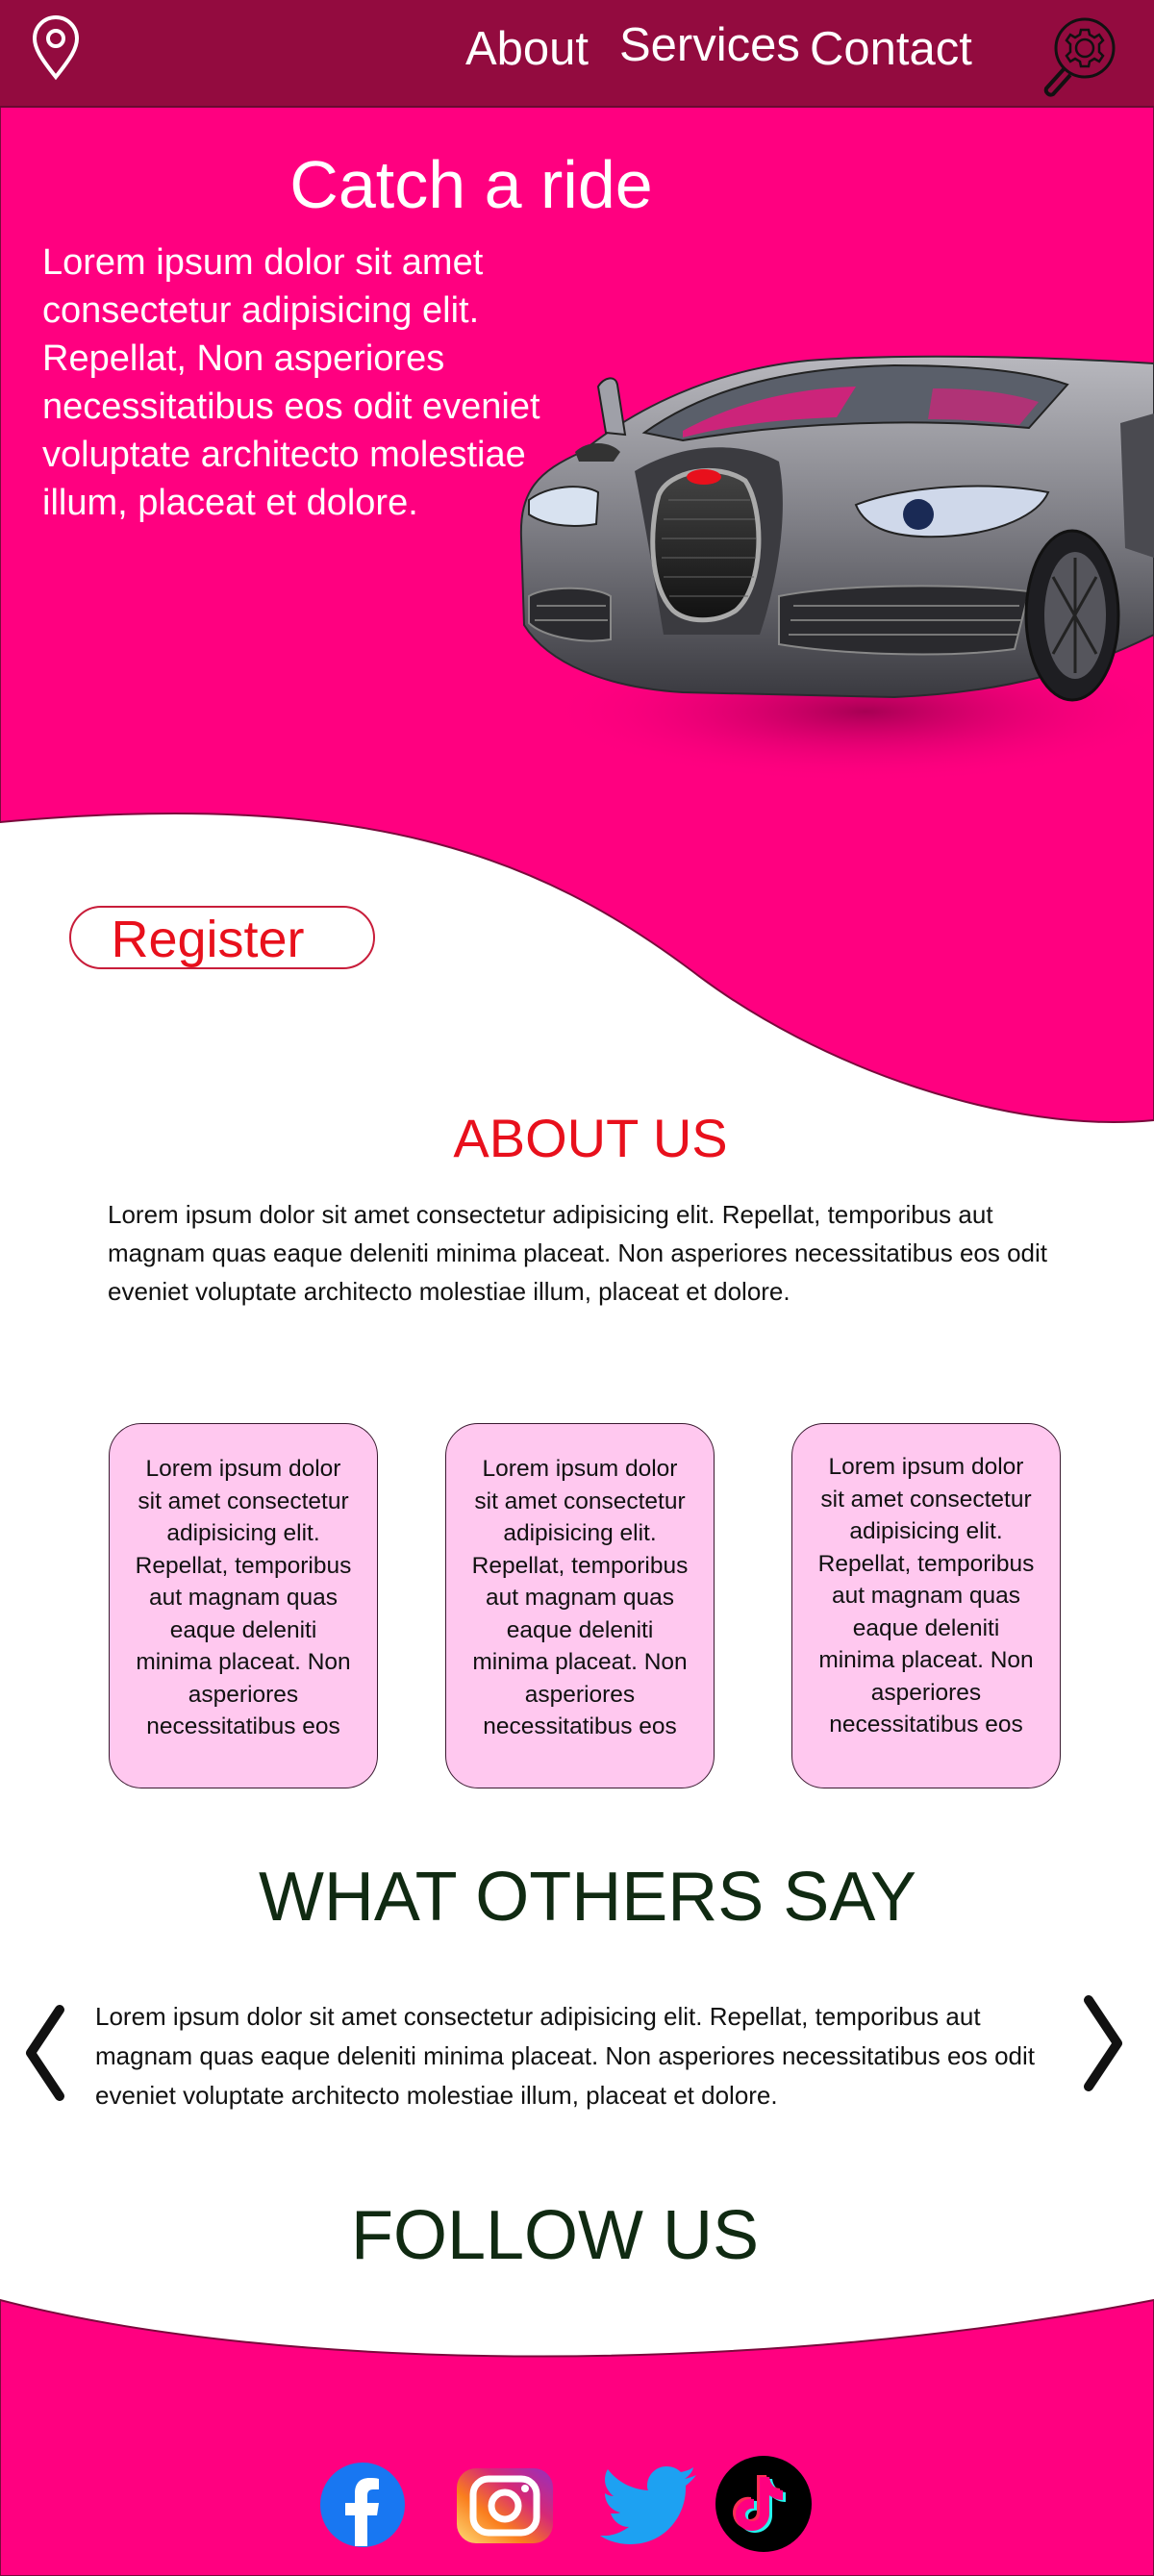  Describe the element at coordinates (1100, 2043) in the screenshot. I see `chevron-right-icon` at that location.